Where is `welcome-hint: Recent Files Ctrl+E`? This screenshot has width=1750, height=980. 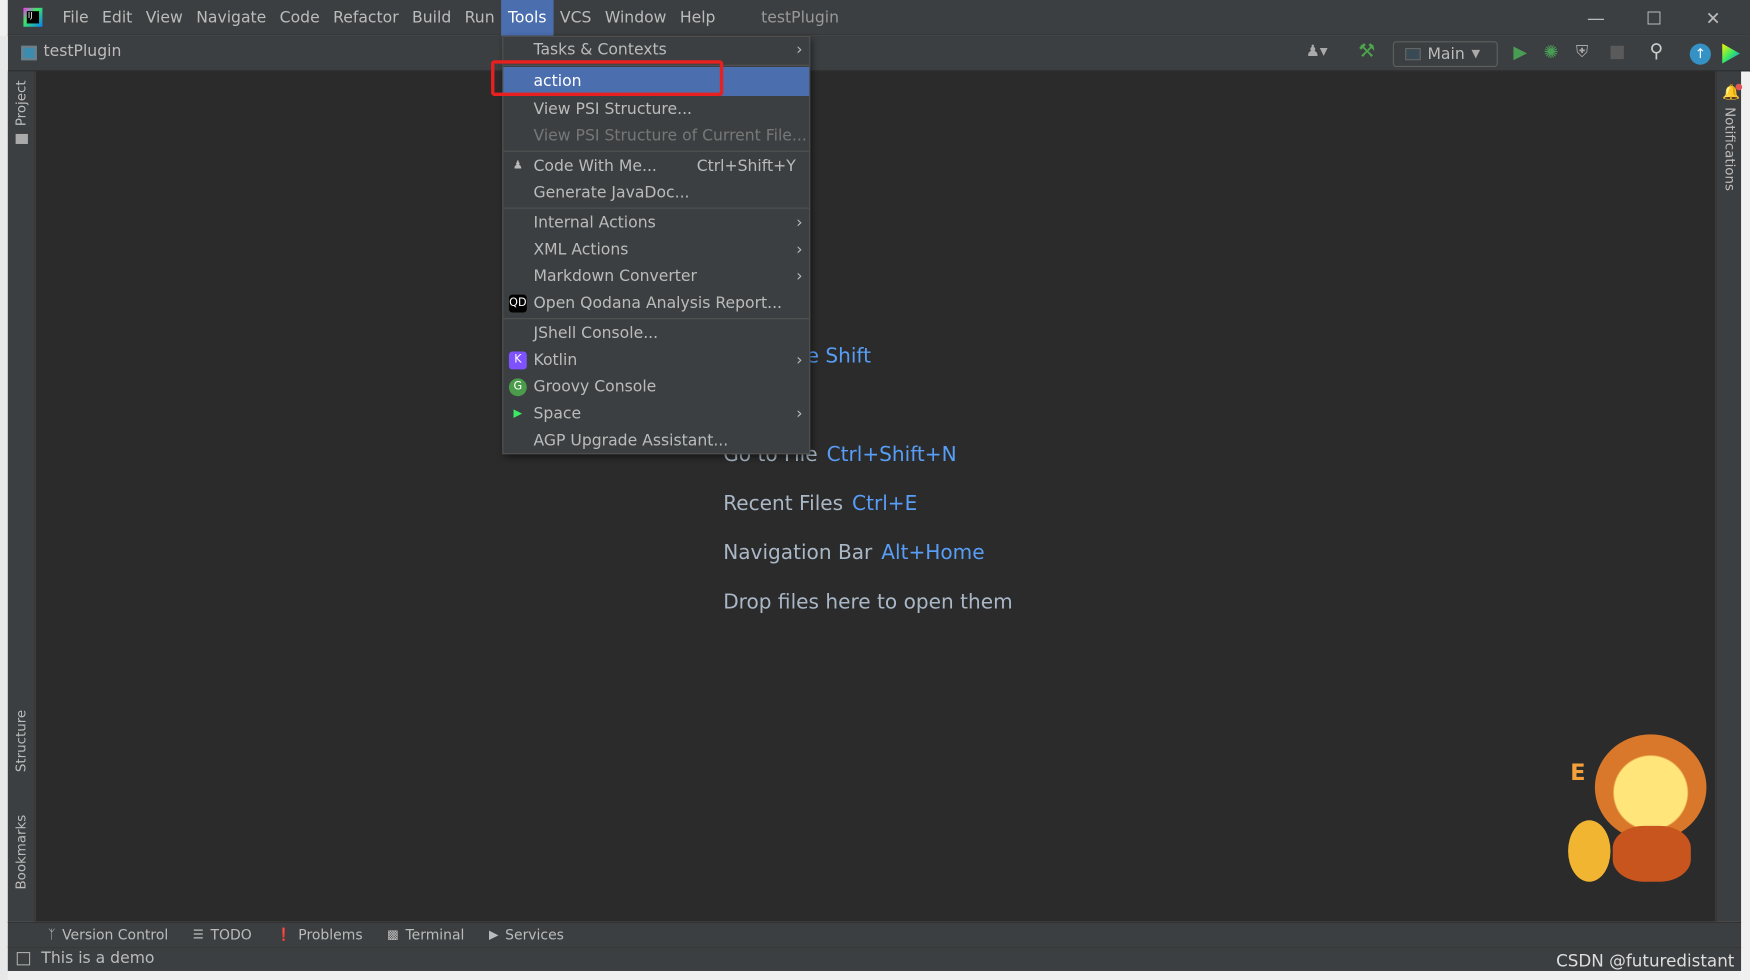
welcome-hint: Recent Files Ctrl+E is located at coordinates (867, 512).